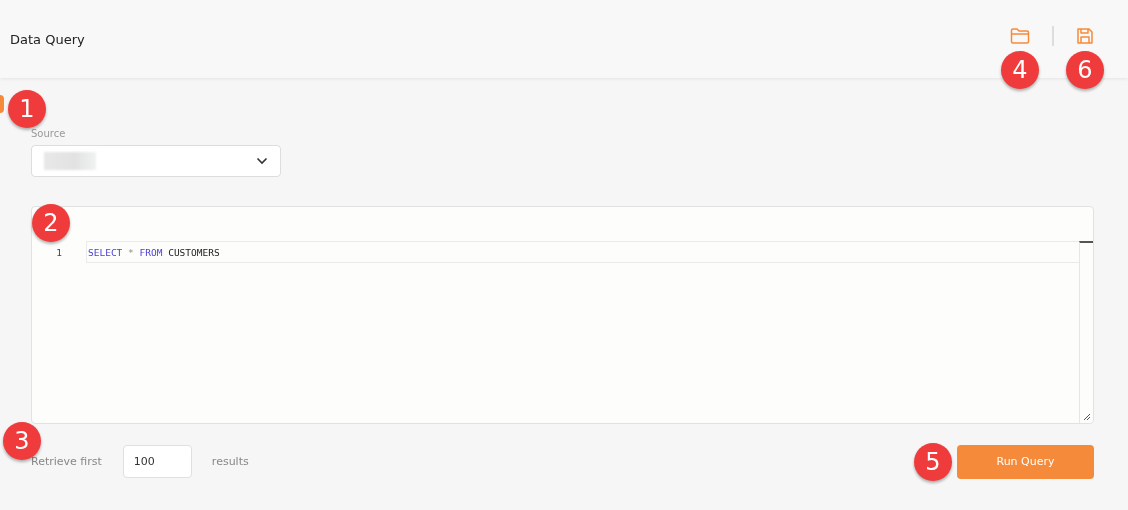  What do you see at coordinates (230, 461) in the screenshot?
I see `limit-suffix: results` at bounding box center [230, 461].